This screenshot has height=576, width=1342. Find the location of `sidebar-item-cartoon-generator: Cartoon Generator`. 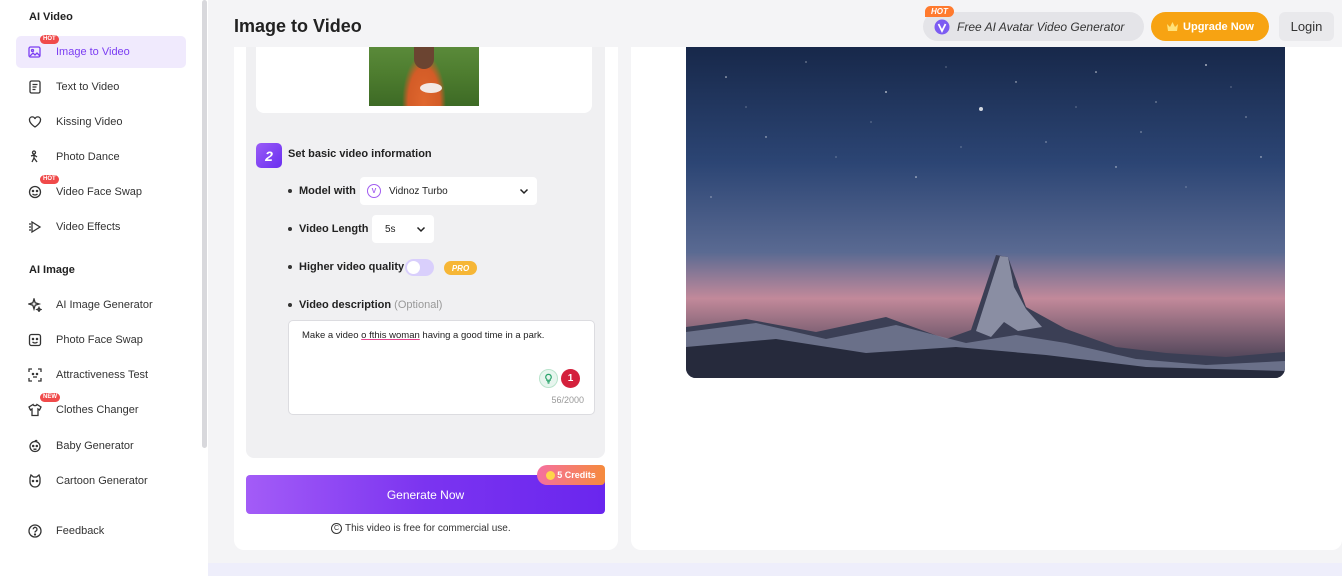

sidebar-item-cartoon-generator: Cartoon Generator is located at coordinates (101, 481).